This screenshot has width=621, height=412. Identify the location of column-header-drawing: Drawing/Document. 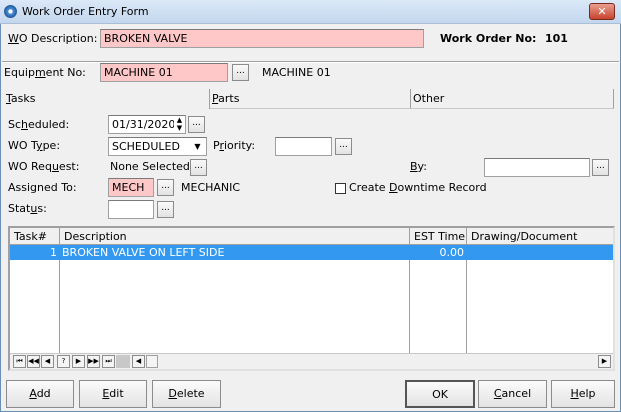
(540, 236).